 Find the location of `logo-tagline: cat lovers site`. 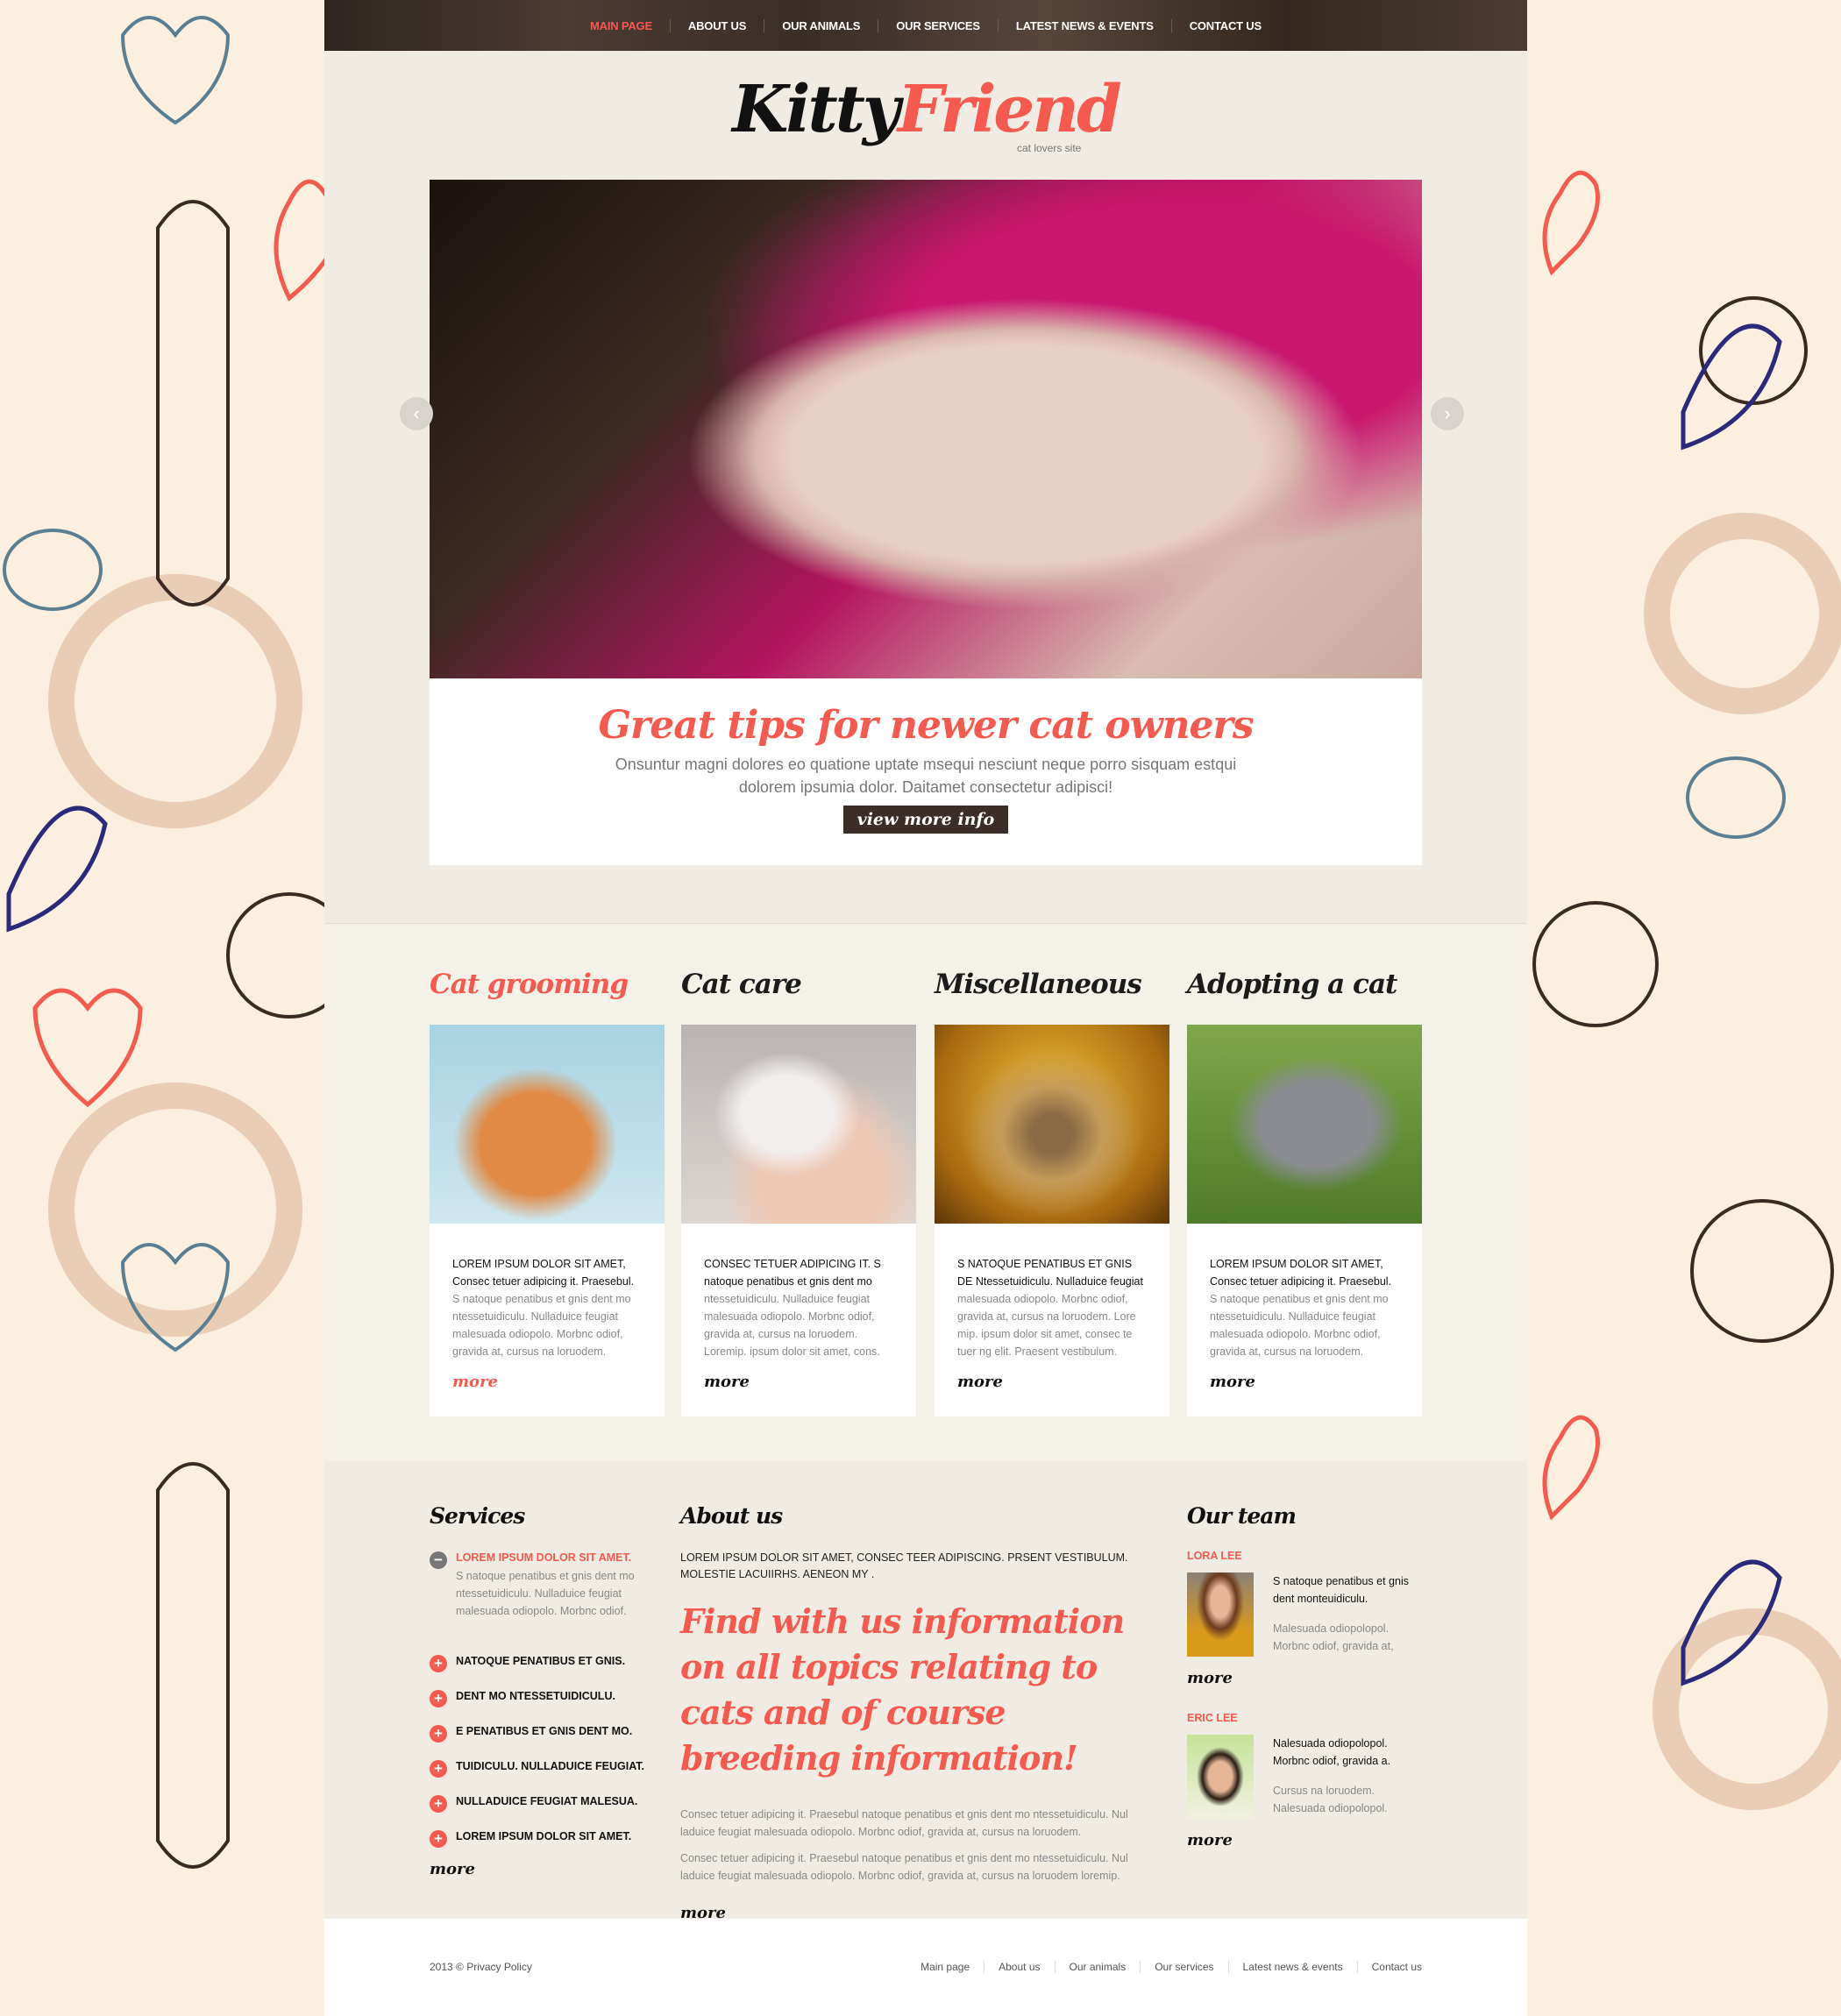

logo-tagline: cat lovers site is located at coordinates (1049, 148).